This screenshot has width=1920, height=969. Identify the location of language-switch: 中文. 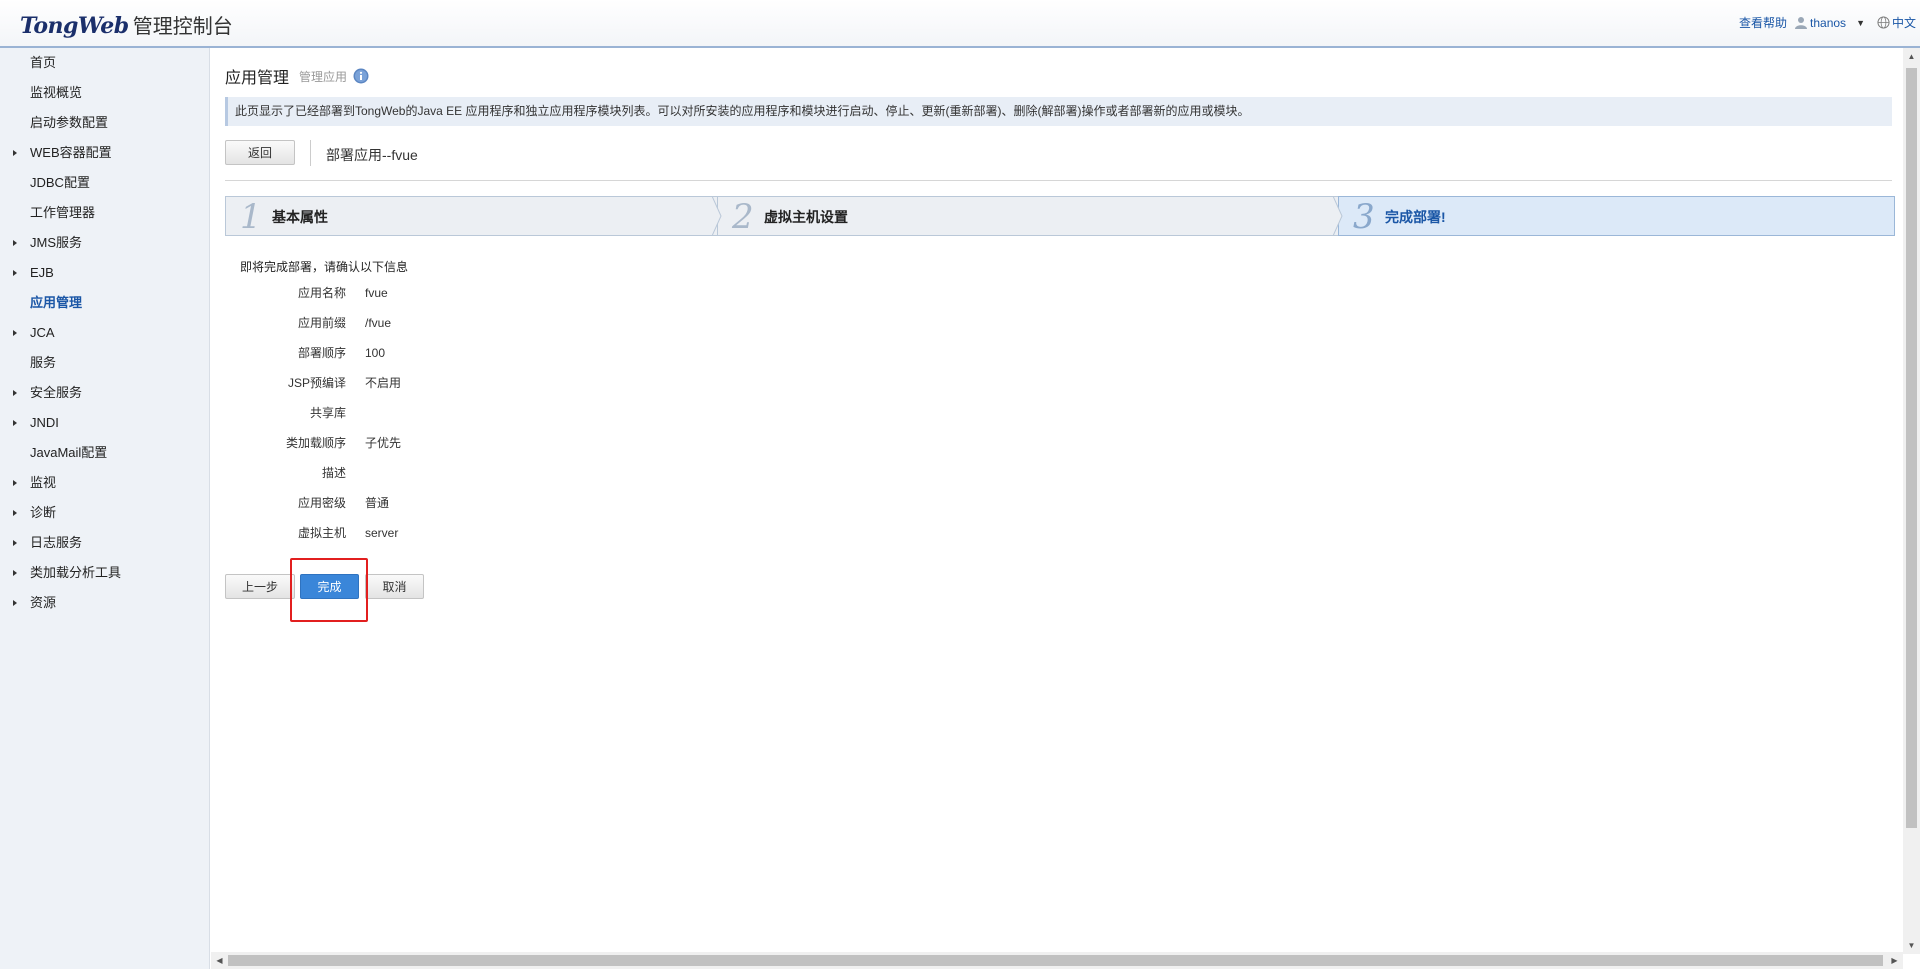
(1896, 22).